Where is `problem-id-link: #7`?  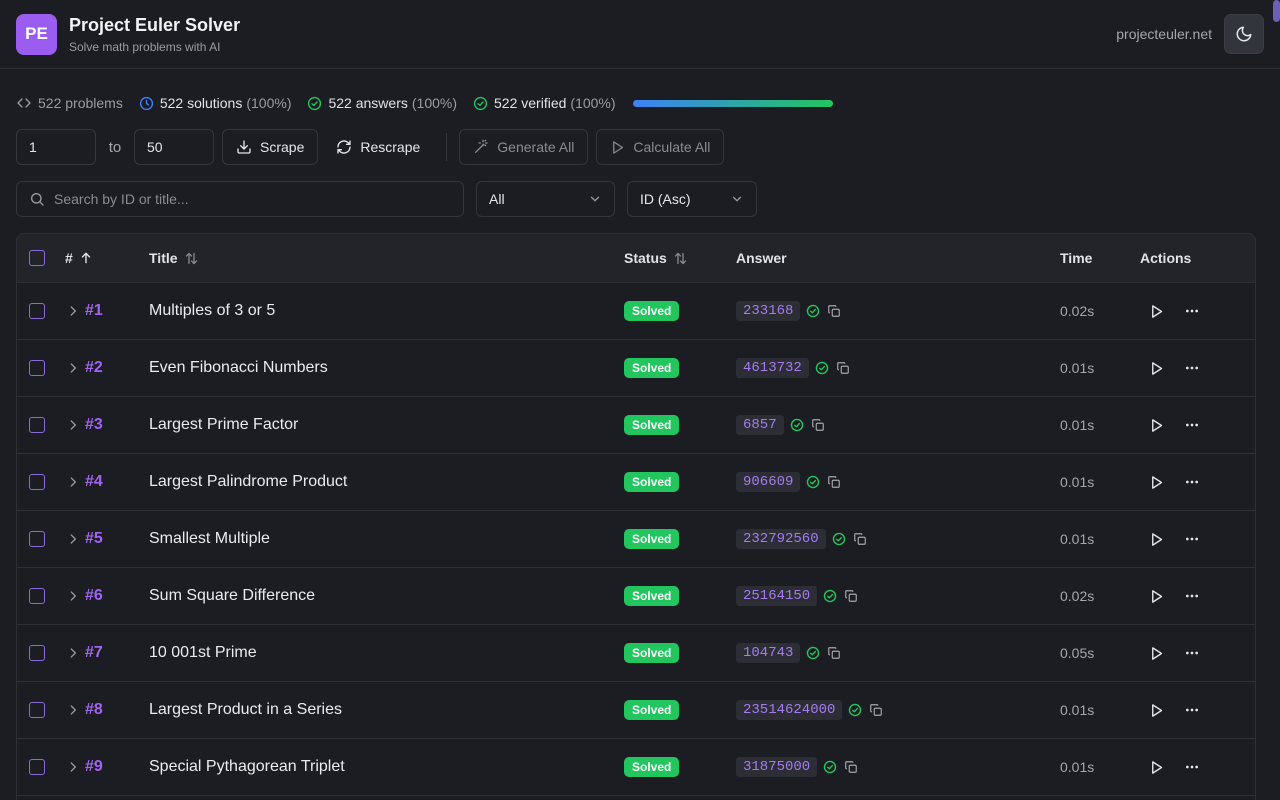
problem-id-link: #7 is located at coordinates (94, 653).